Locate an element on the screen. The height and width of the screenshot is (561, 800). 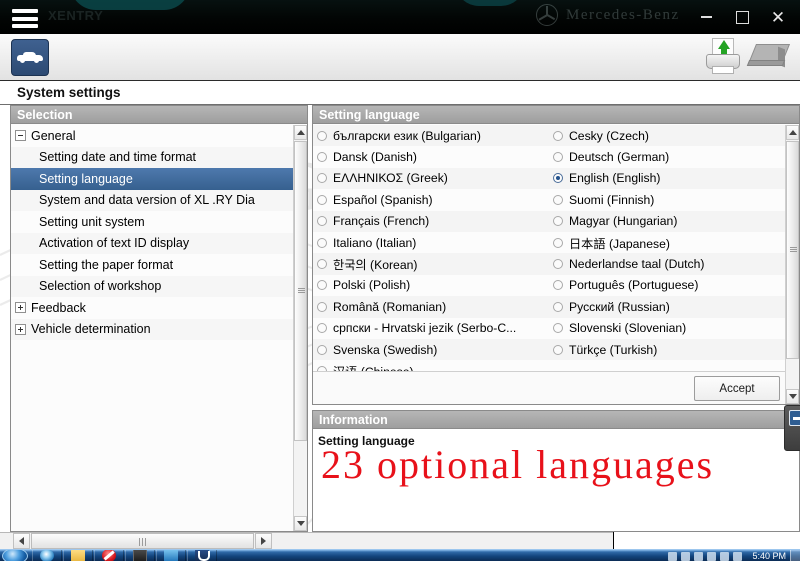
blue-app-icon is located at coordinates (171, 555).